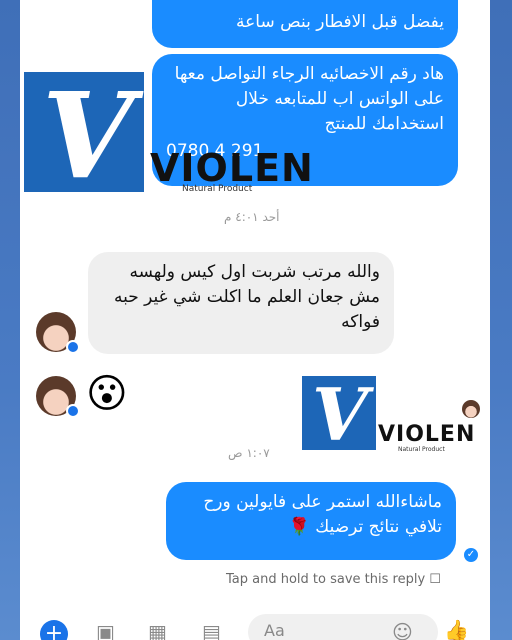 This screenshot has height=640, width=512. What do you see at coordinates (54, 630) in the screenshot?
I see `plus-icon: +` at bounding box center [54, 630].